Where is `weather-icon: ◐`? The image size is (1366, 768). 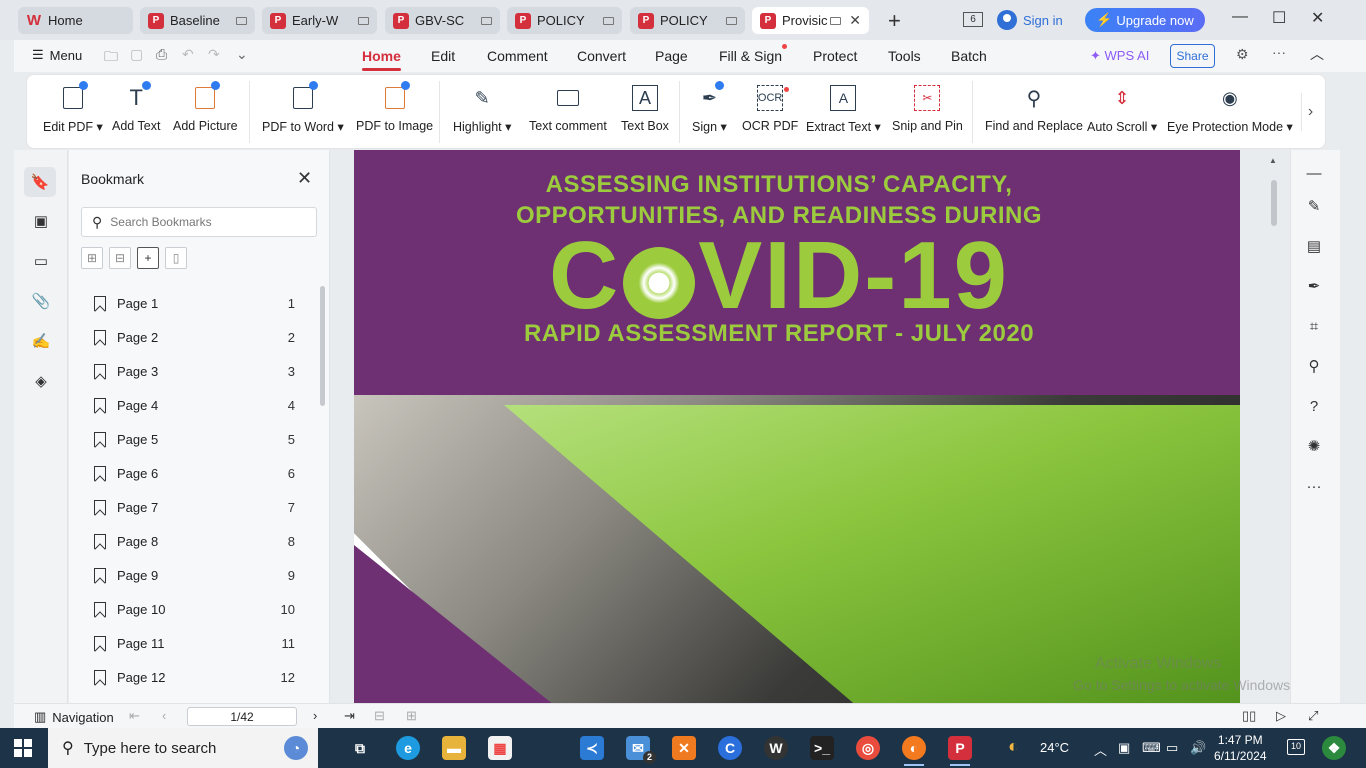
weather-icon: ◐ is located at coordinates (1013, 746).